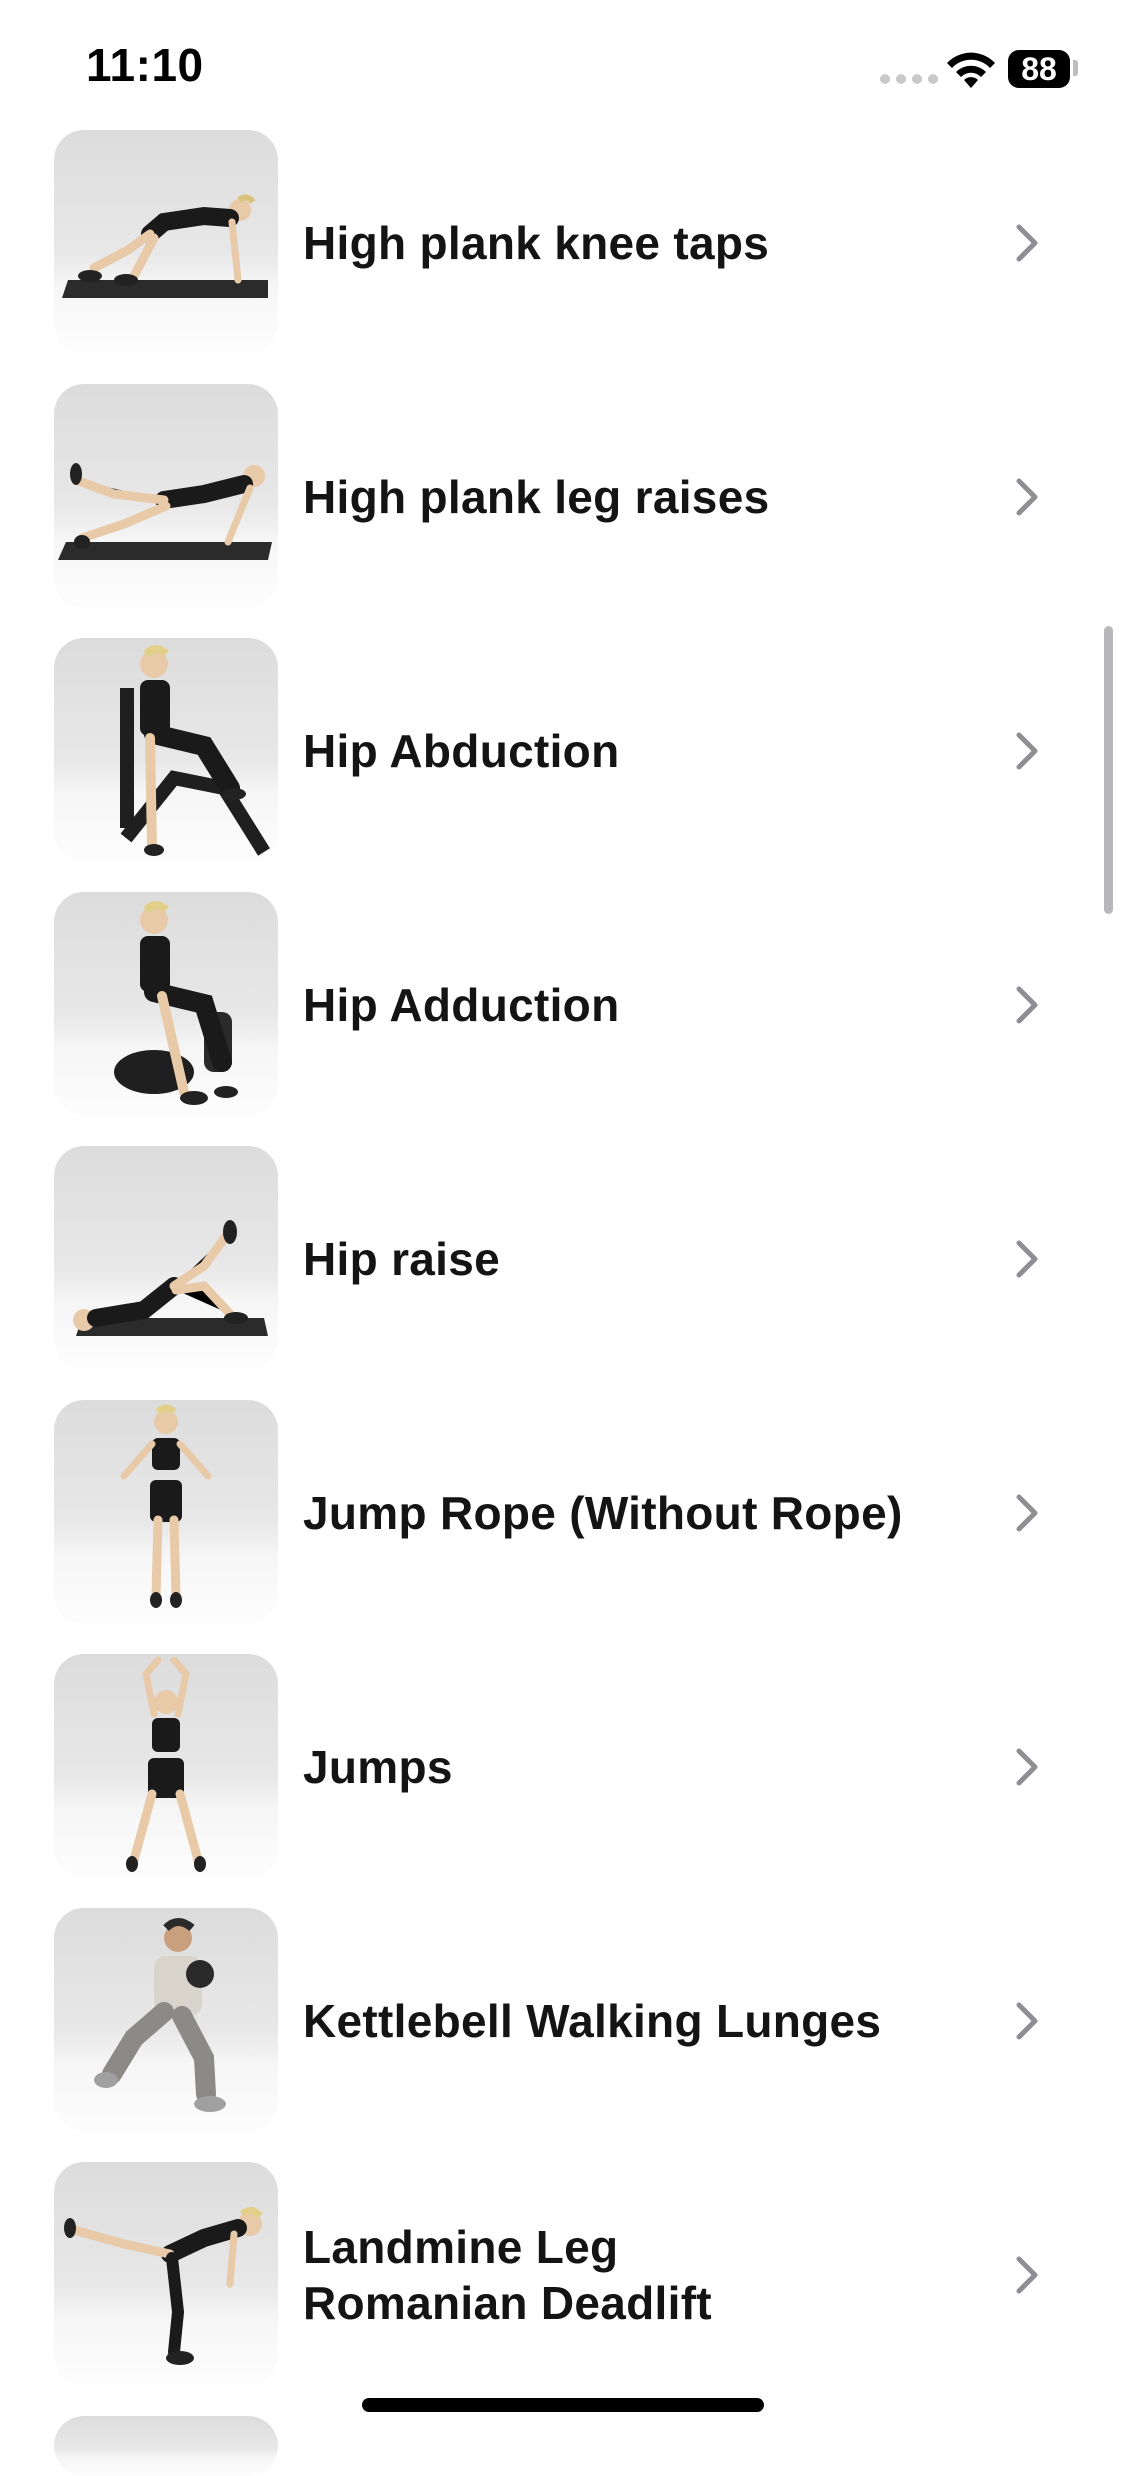 This screenshot has height=2476, width=1125. Describe the element at coordinates (562, 65) in the screenshot. I see `status-bar: 11:10 88` at that location.